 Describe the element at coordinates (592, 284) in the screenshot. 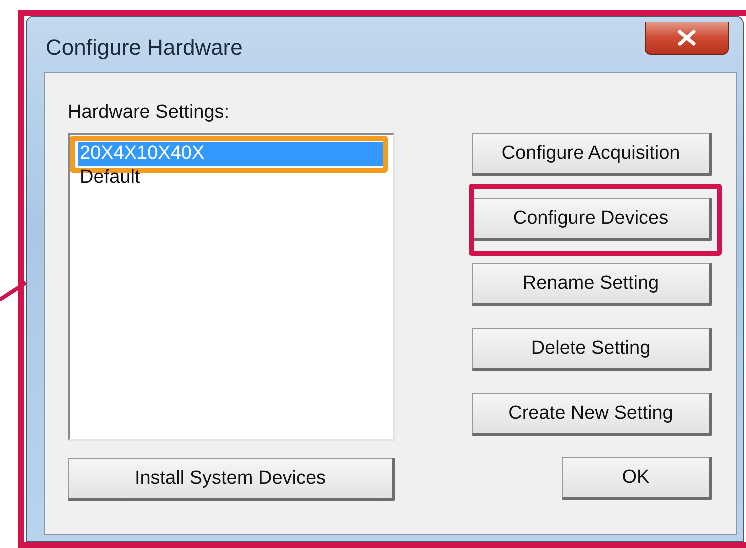

I see `action-button: Rename Setting` at that location.